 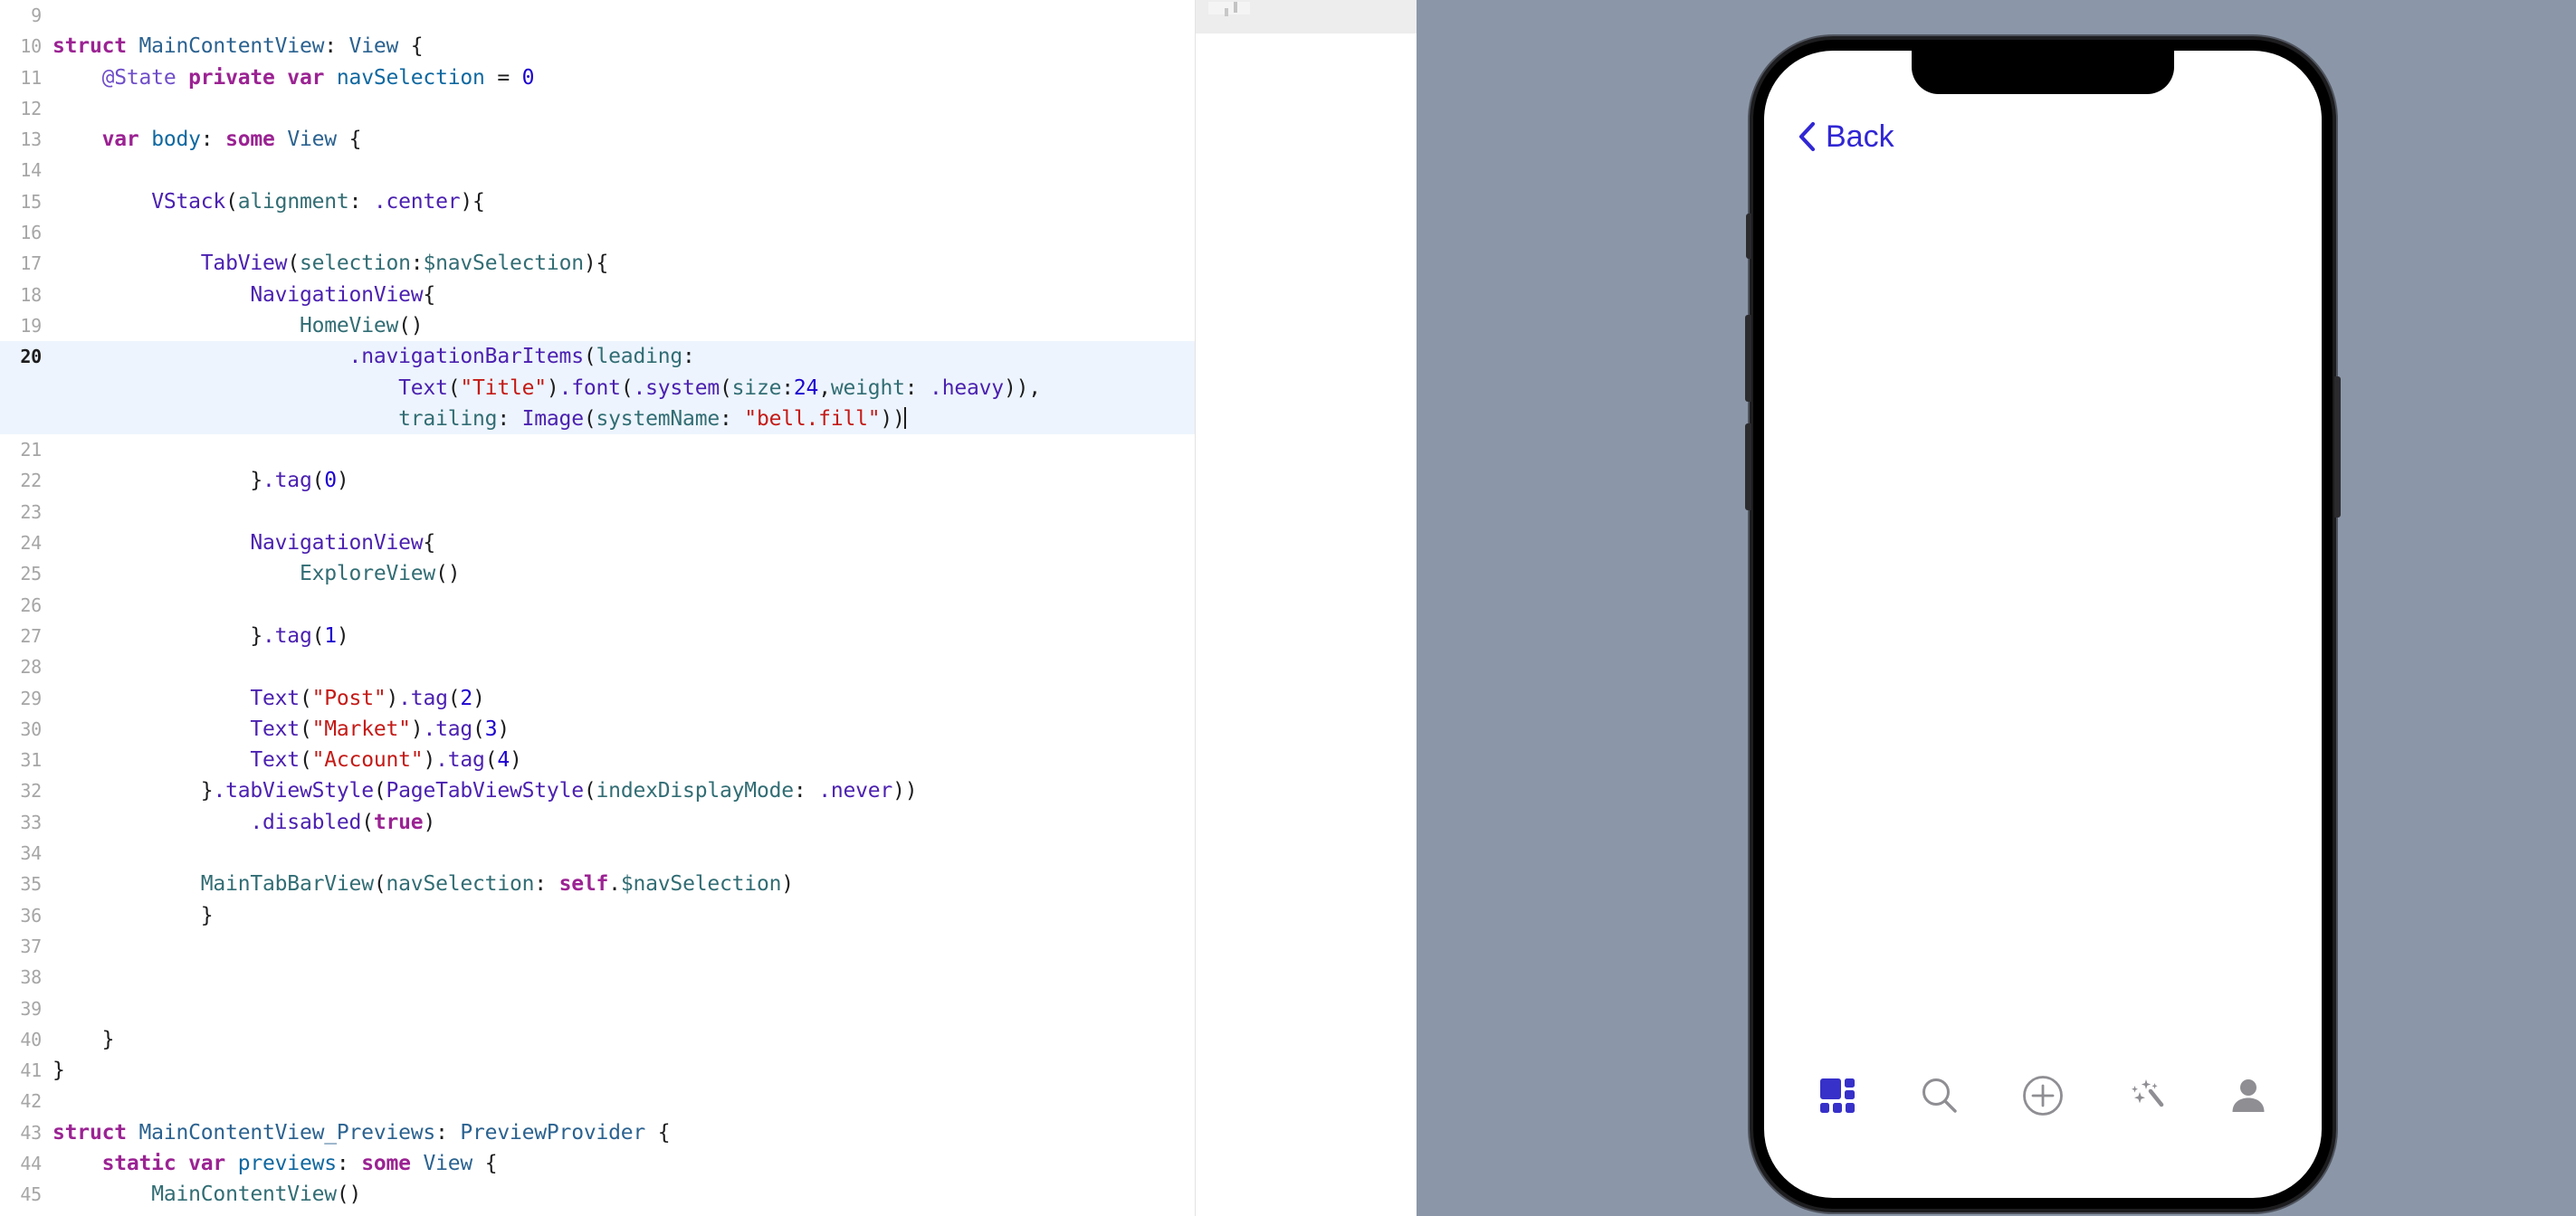 I want to click on tab-magic, so click(x=2146, y=1096).